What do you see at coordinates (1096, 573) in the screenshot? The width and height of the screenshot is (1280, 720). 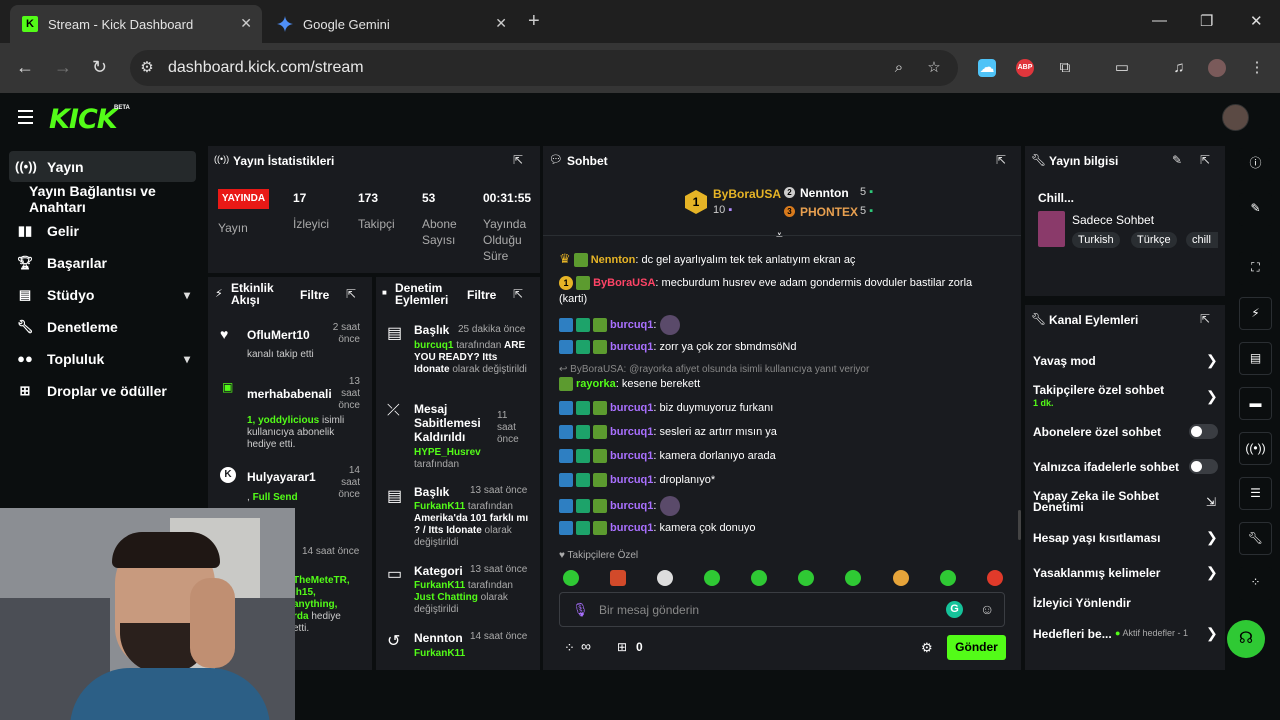 I see `banned-words-row: Yasaklanmış kelimeler` at bounding box center [1096, 573].